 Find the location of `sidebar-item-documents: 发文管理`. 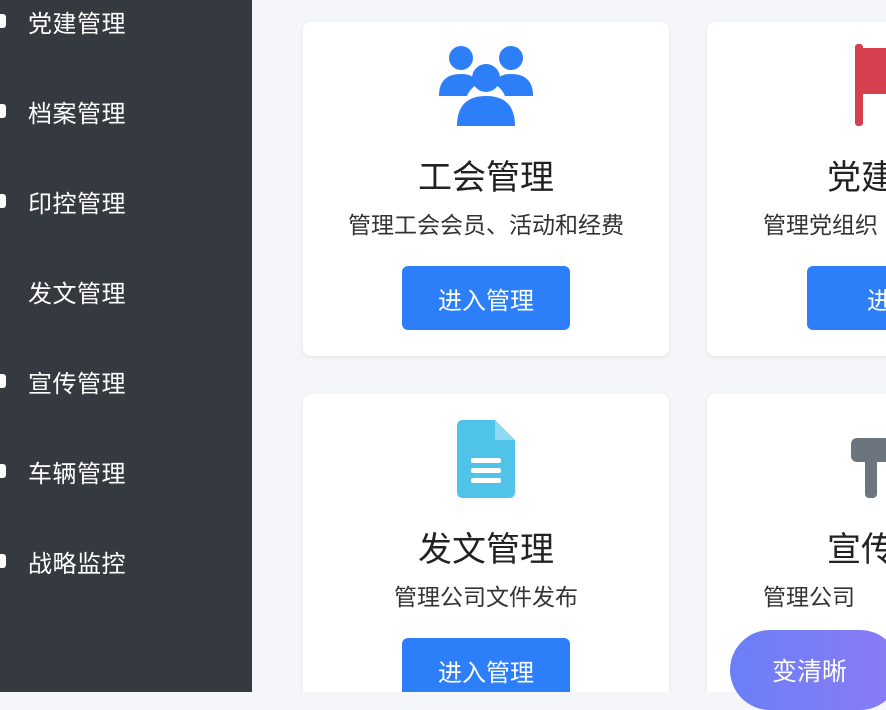

sidebar-item-documents: 发文管理 is located at coordinates (126, 291).